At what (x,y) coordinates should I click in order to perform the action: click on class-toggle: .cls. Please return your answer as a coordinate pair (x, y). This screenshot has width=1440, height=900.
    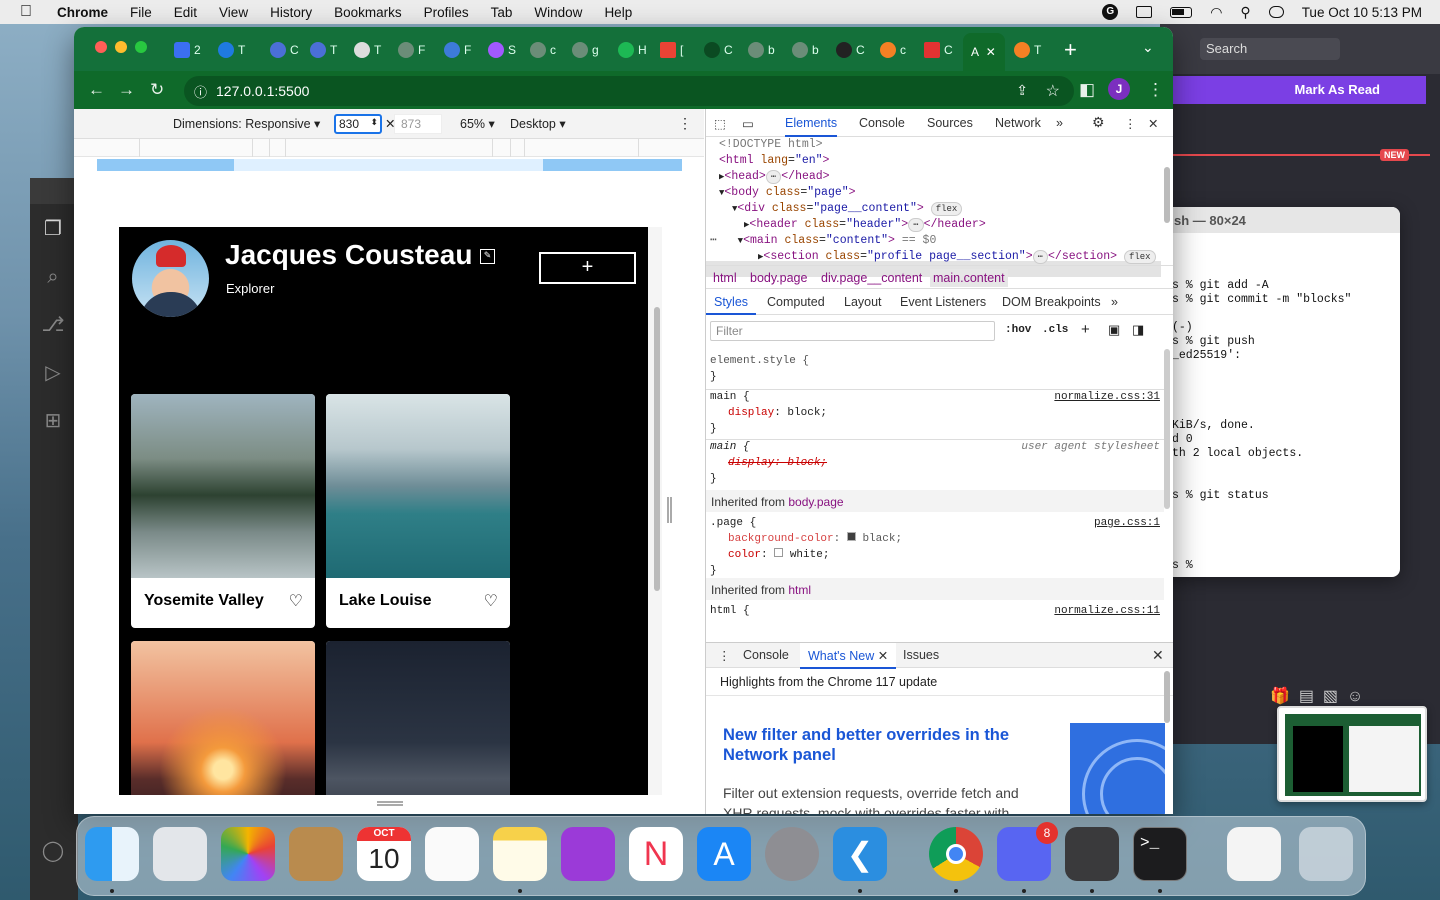
    Looking at the image, I should click on (1055, 330).